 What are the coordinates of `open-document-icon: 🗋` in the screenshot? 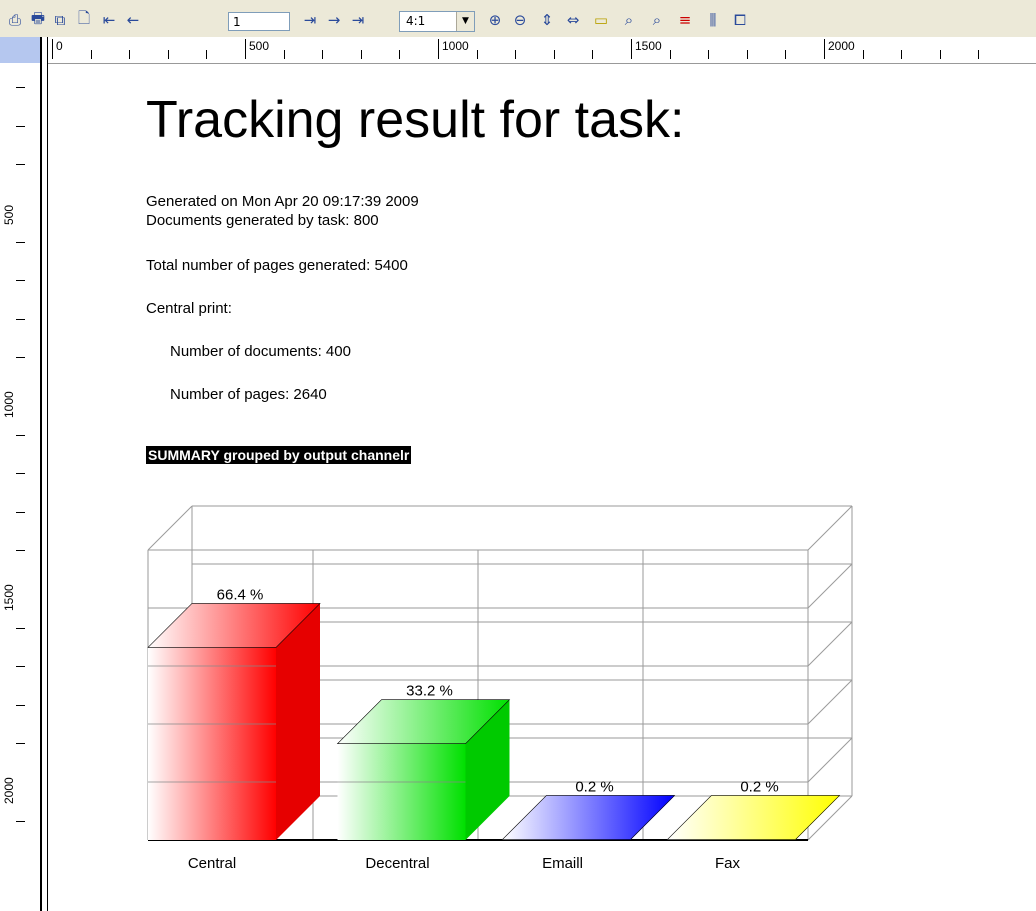 It's located at (84, 19).